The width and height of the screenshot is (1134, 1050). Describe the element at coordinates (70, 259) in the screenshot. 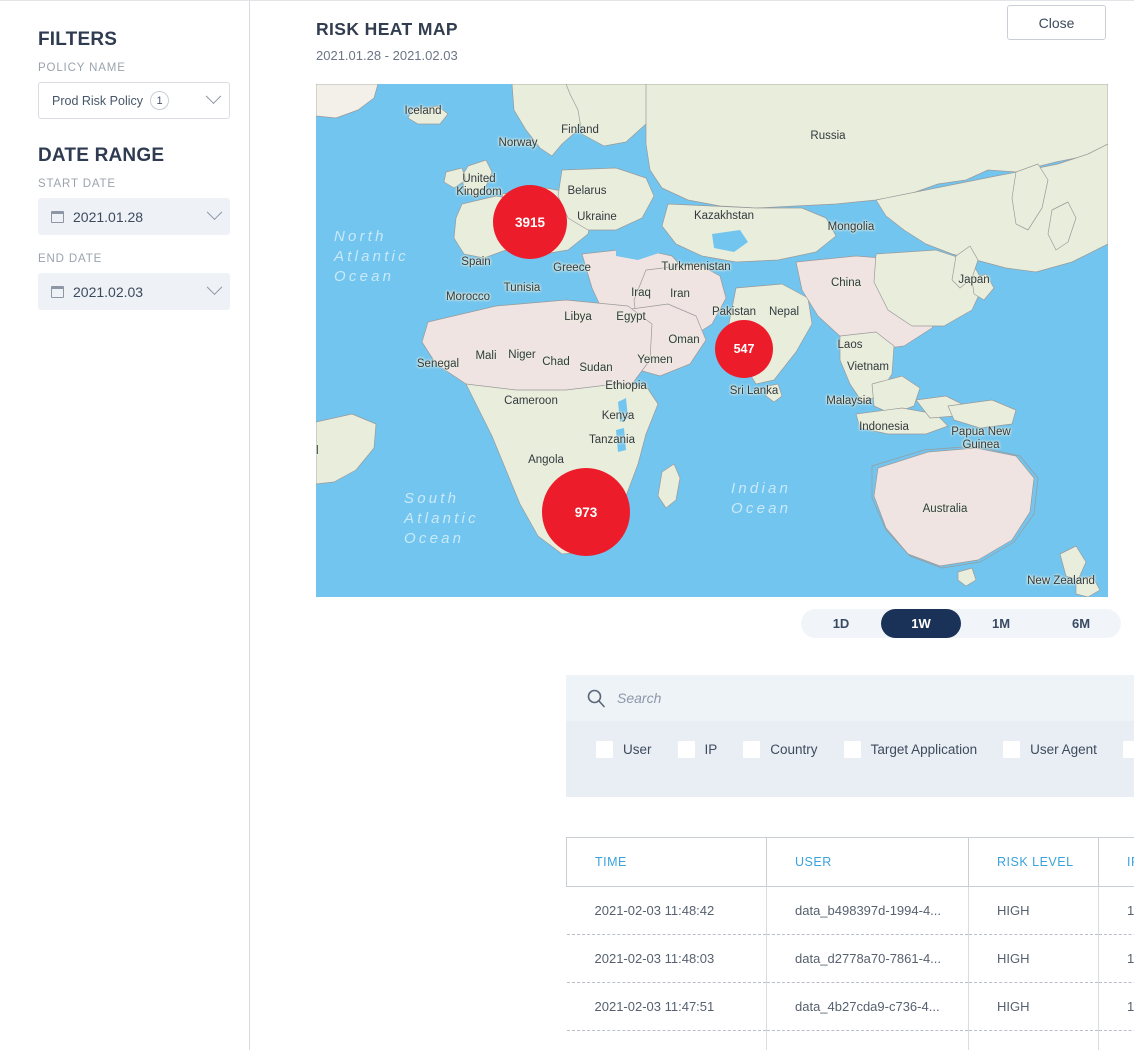

I see `end-date-label: END DATE` at that location.